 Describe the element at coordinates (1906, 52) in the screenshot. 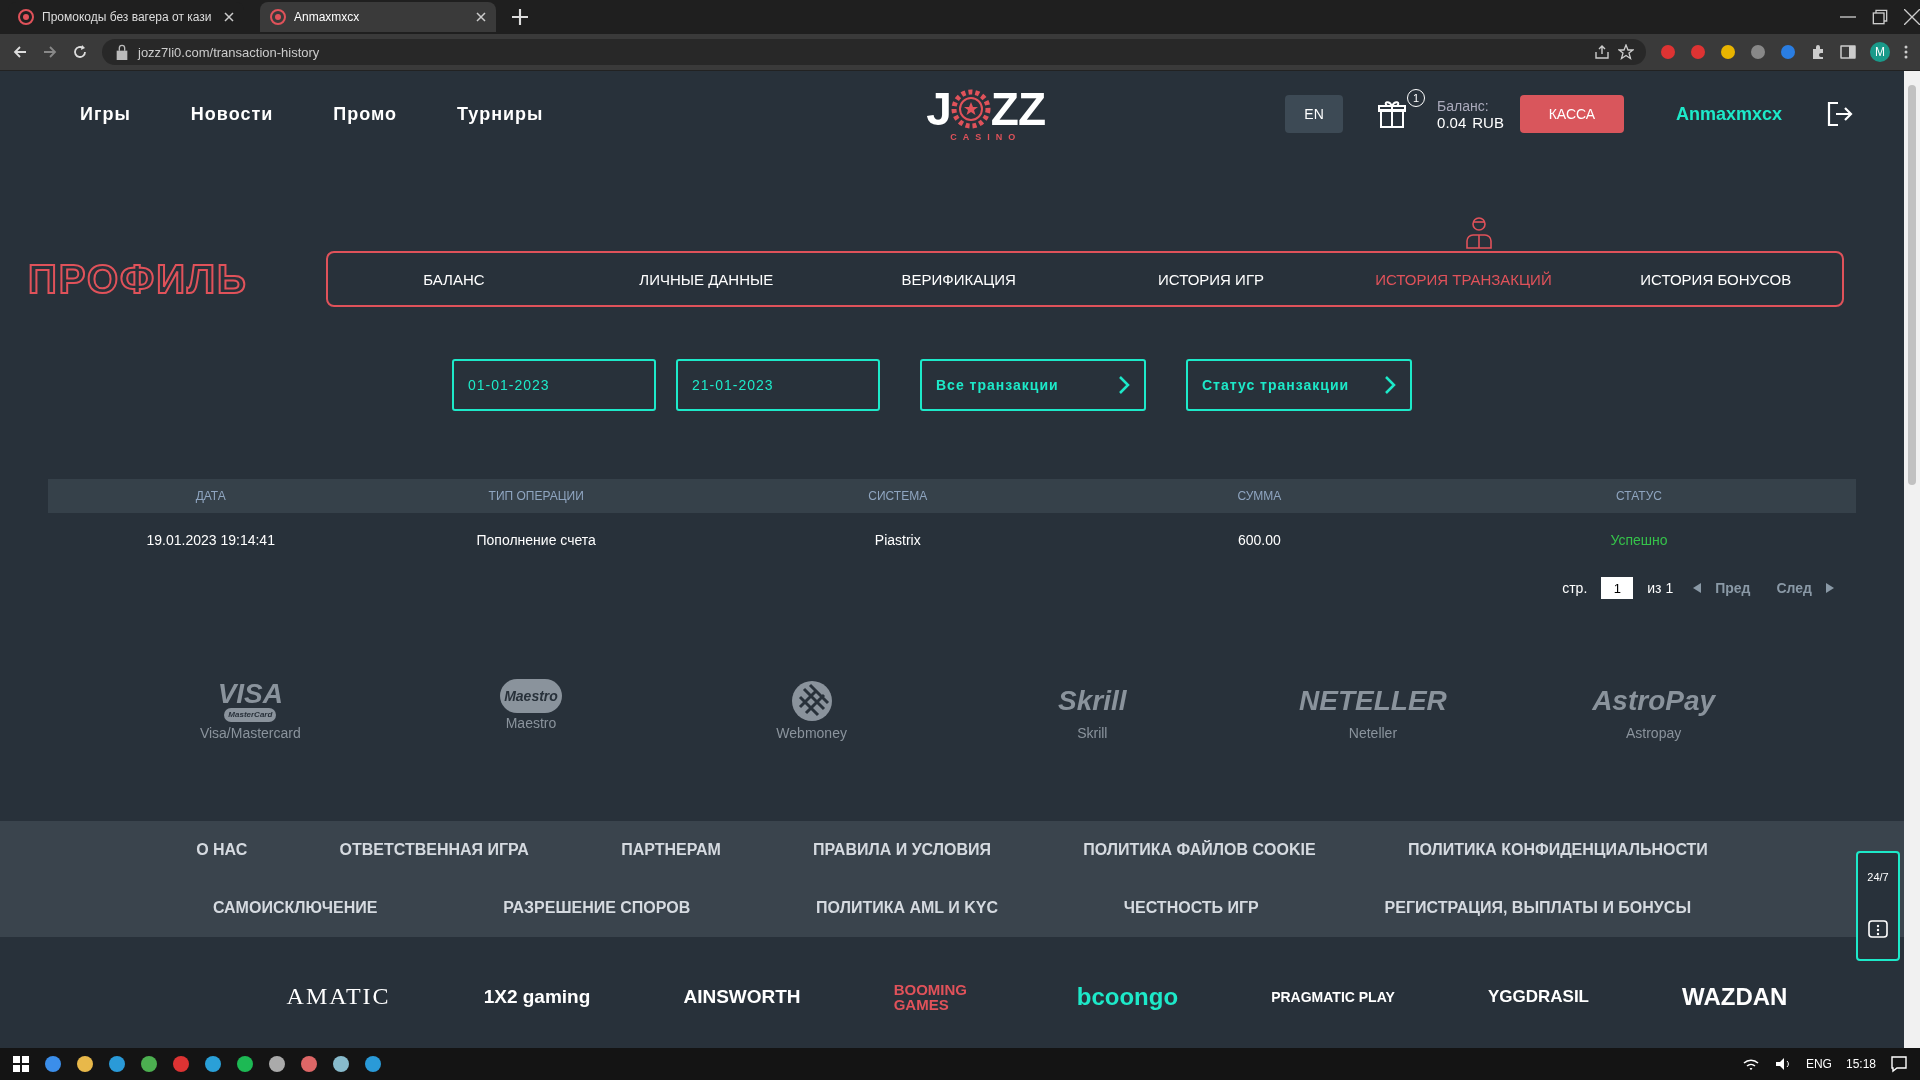

I see `menu-icon` at that location.